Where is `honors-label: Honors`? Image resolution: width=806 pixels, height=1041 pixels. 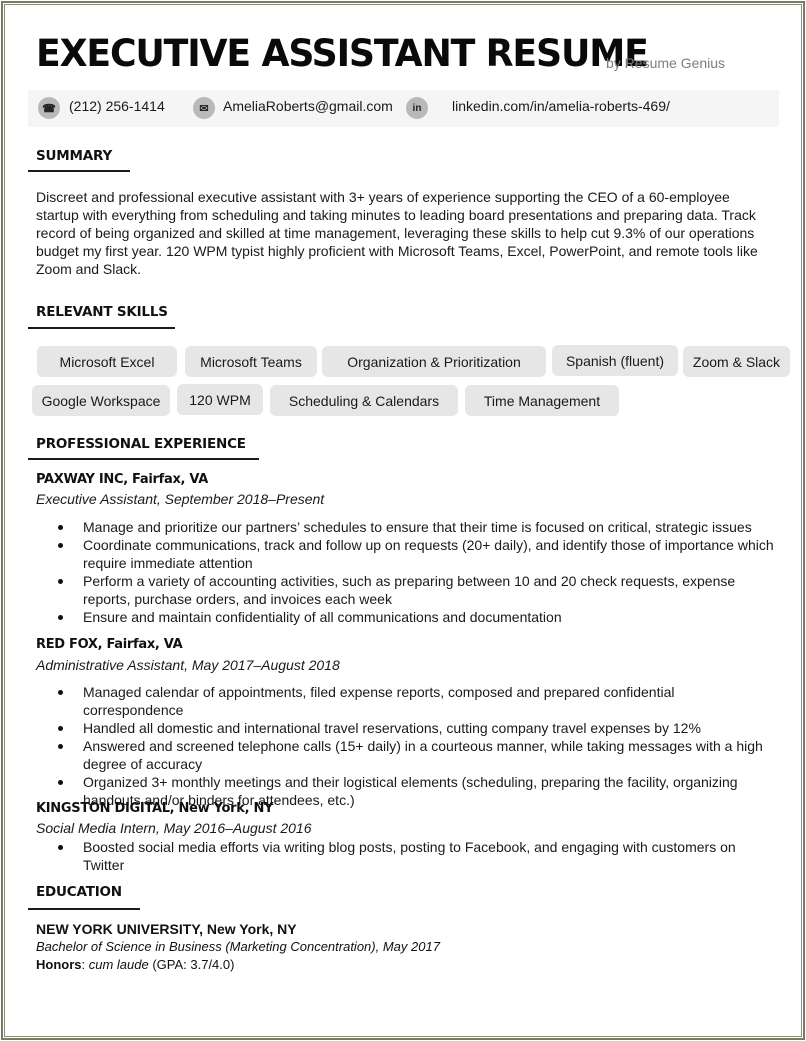
honors-label: Honors is located at coordinates (59, 964).